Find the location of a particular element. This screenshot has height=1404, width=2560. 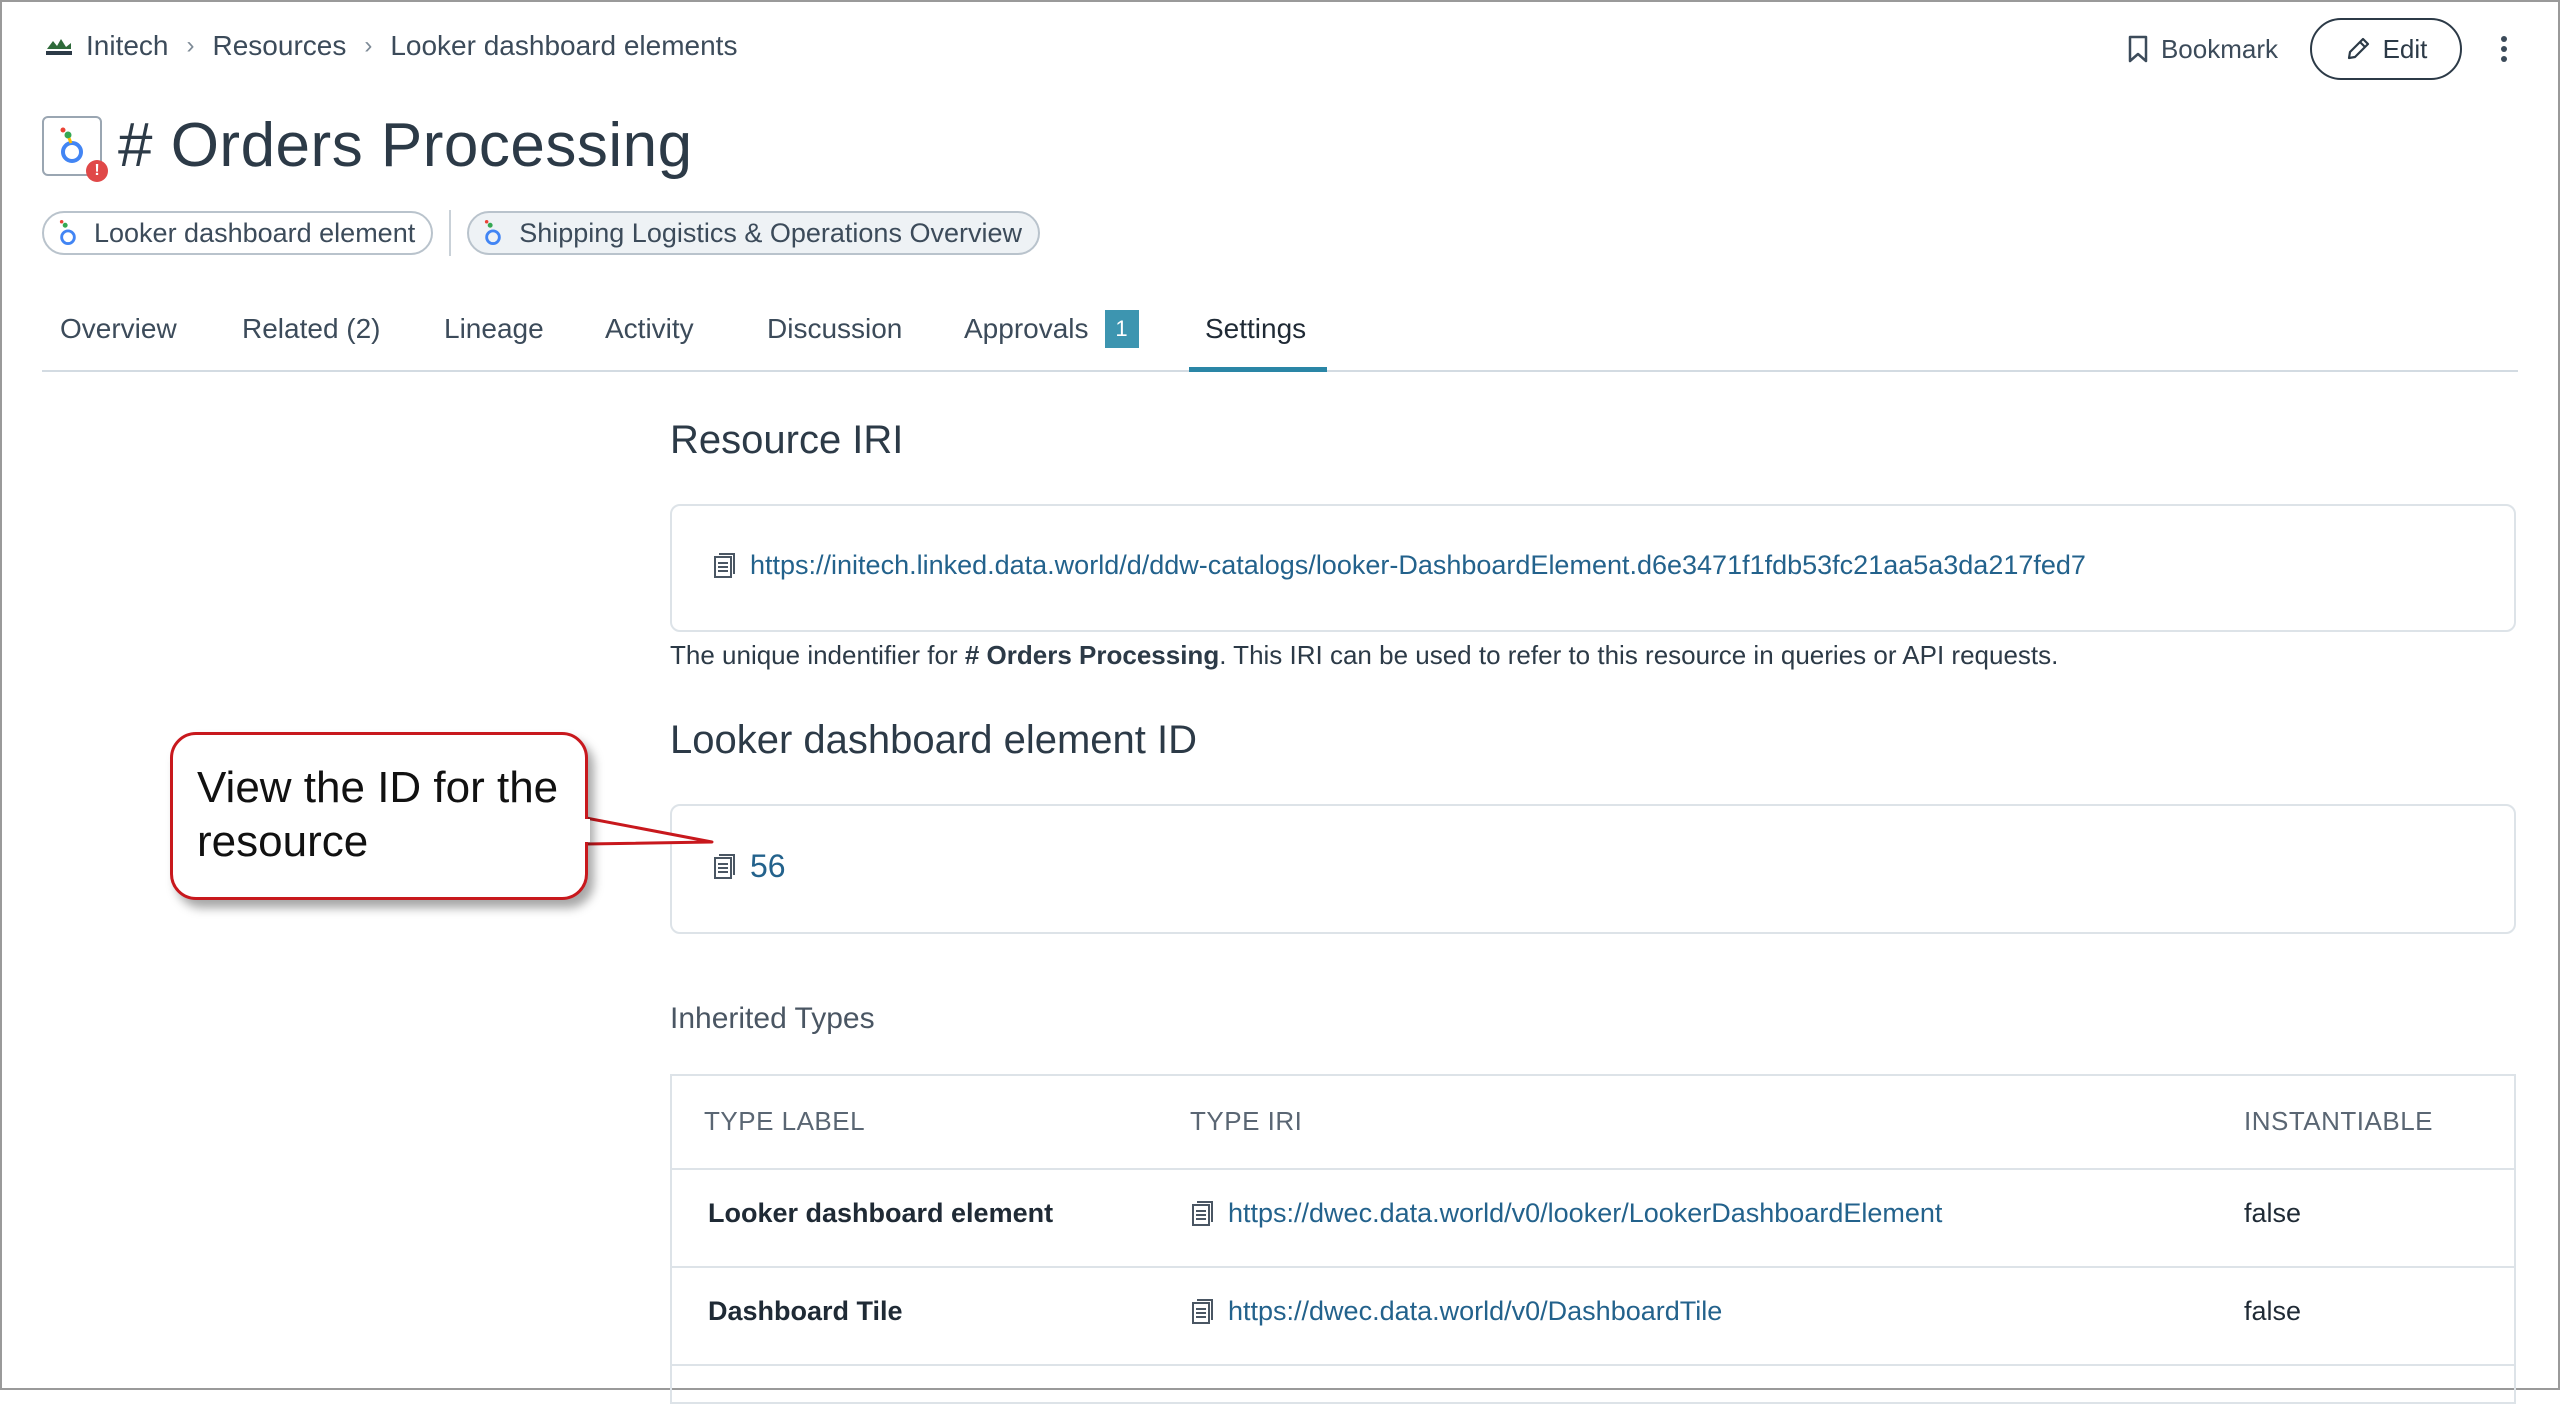

element-id-heading: Looker dashboard element ID is located at coordinates (933, 740).